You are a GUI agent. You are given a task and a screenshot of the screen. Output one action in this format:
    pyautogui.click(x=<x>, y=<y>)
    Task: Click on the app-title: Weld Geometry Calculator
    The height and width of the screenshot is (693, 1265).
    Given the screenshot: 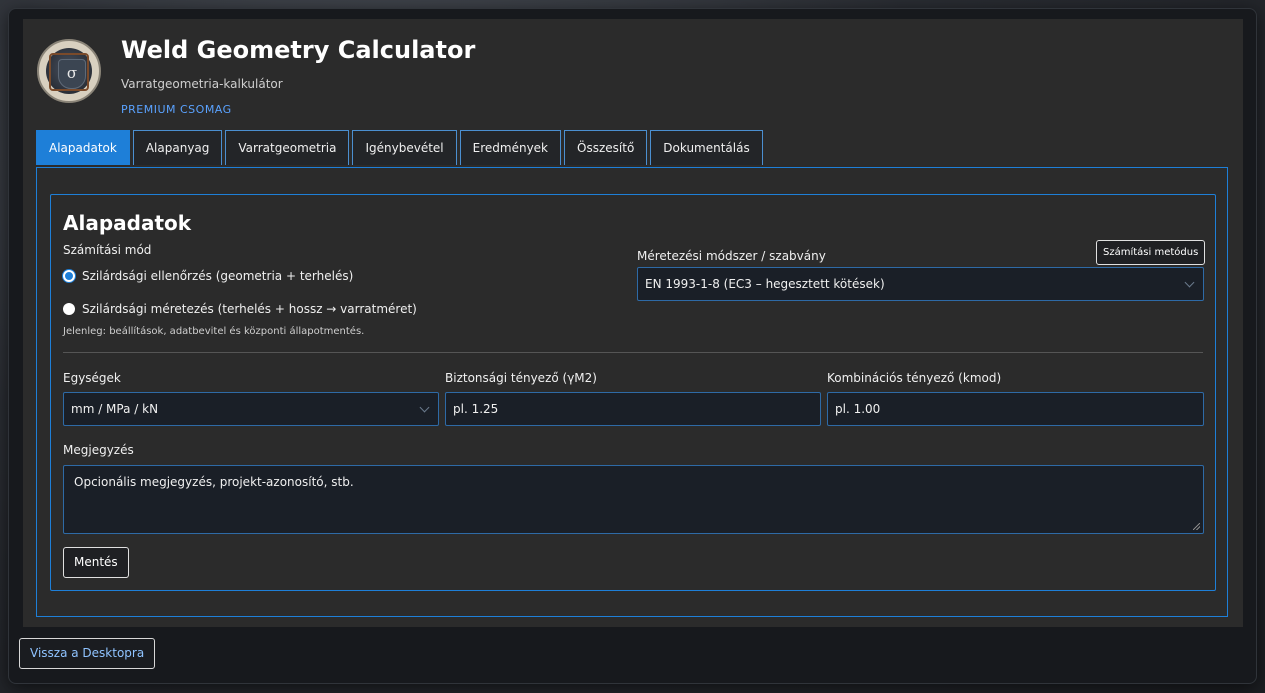 What is the action you would take?
    pyautogui.click(x=298, y=50)
    